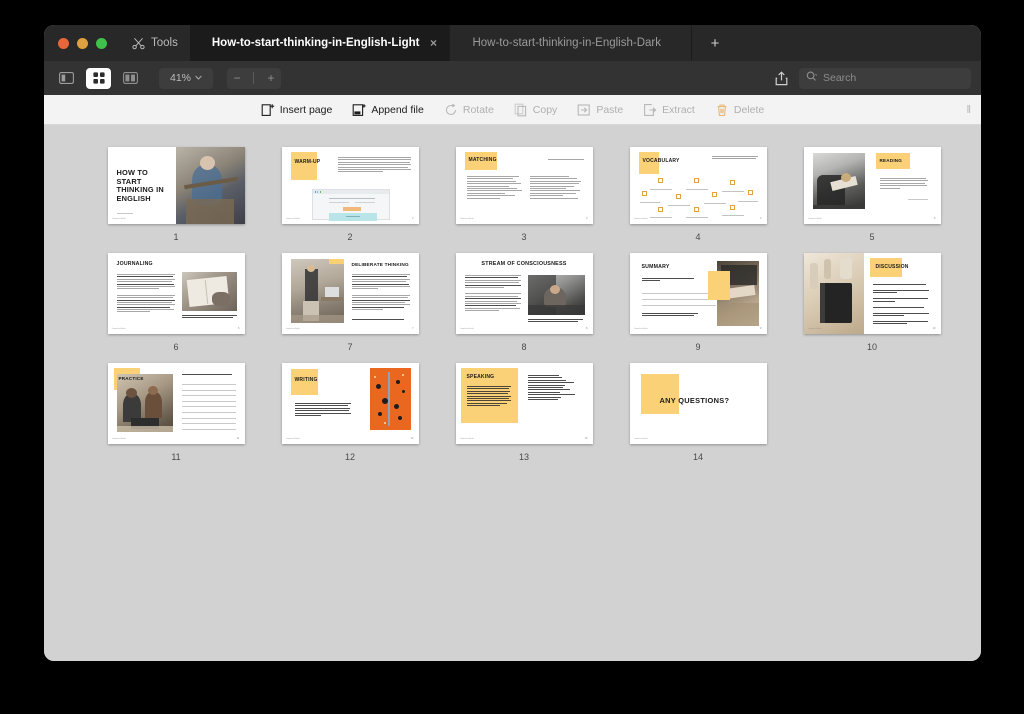 This screenshot has width=1024, height=714. I want to click on sidebar-view-button, so click(66, 78).